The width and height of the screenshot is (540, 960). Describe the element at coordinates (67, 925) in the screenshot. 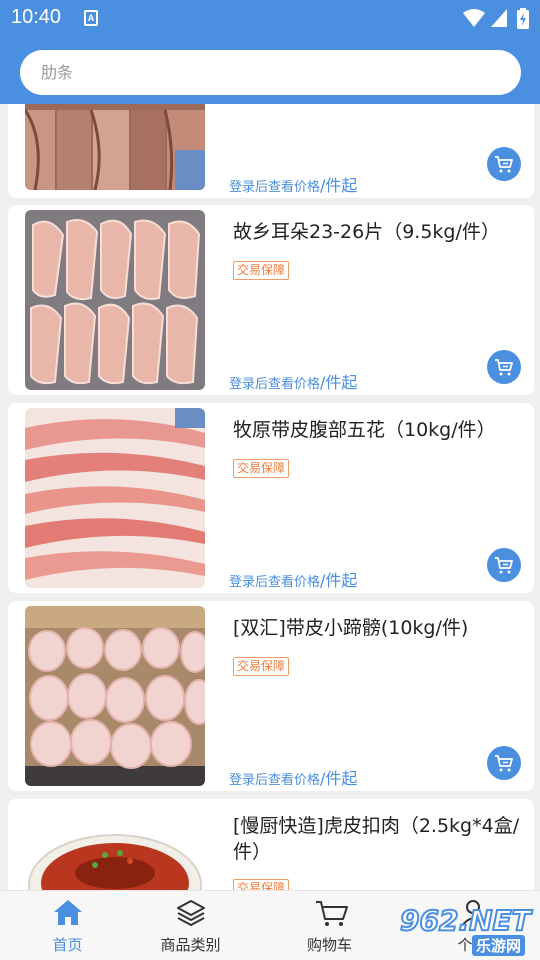

I see `tab-home: 首页` at that location.